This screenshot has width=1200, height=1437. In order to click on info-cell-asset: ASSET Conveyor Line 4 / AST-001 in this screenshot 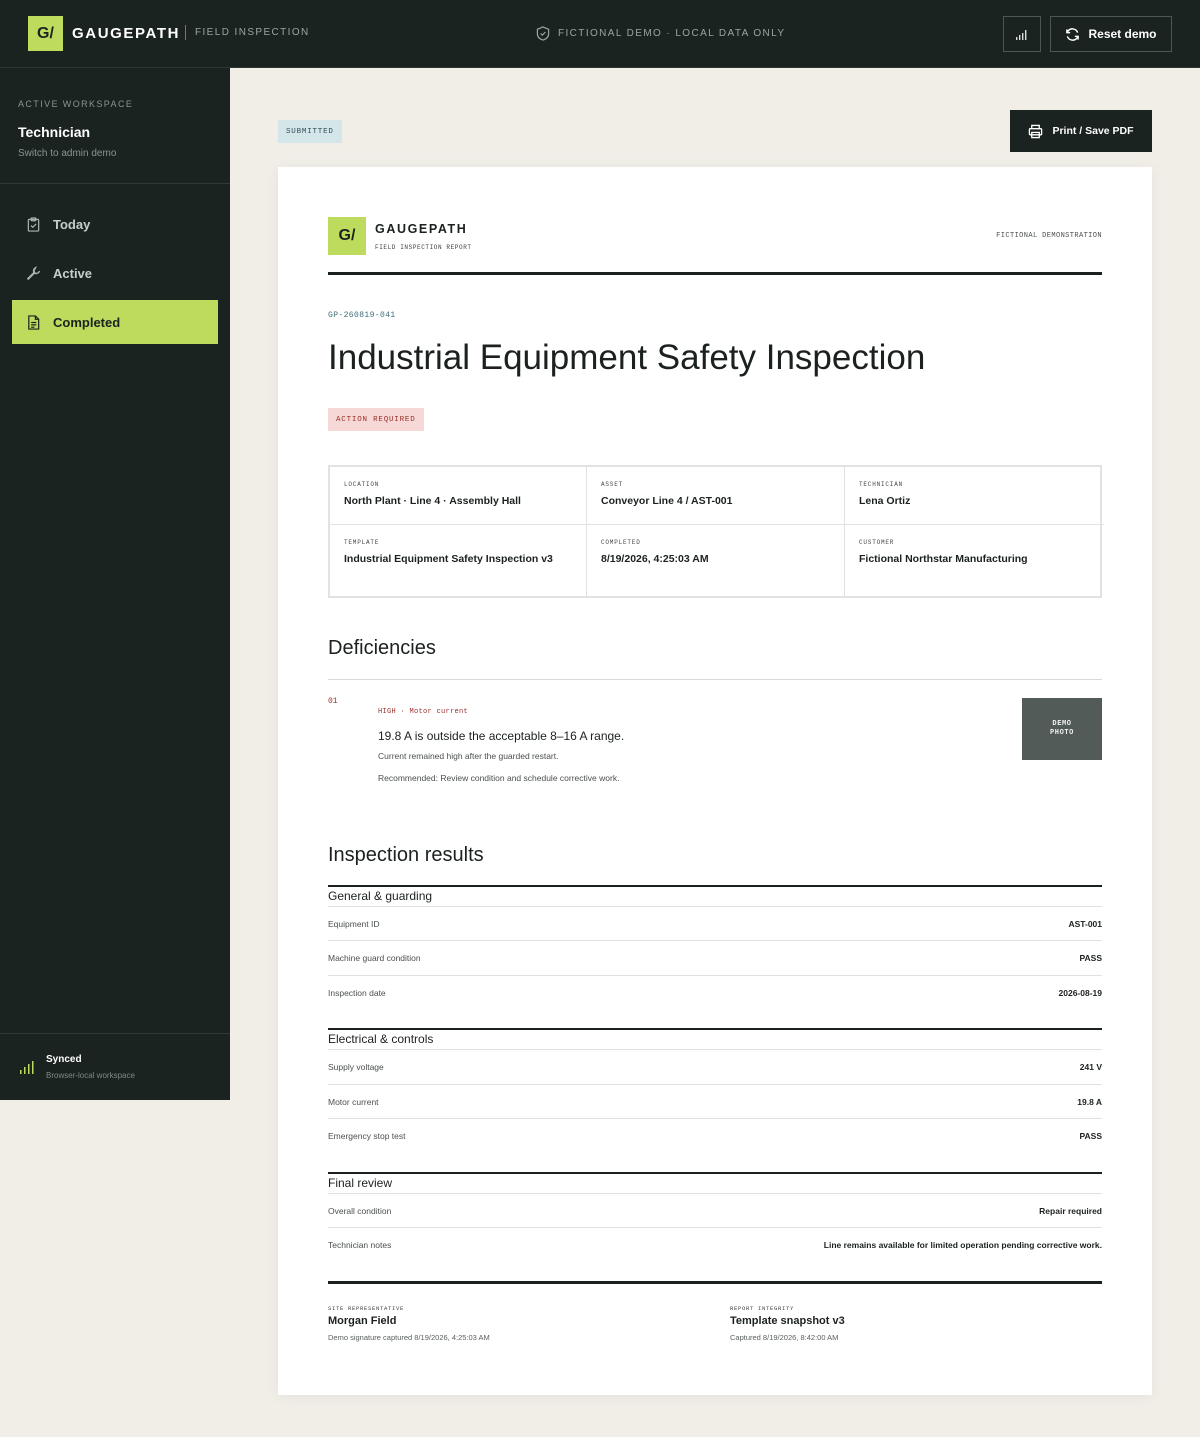, I will do `click(716, 496)`.